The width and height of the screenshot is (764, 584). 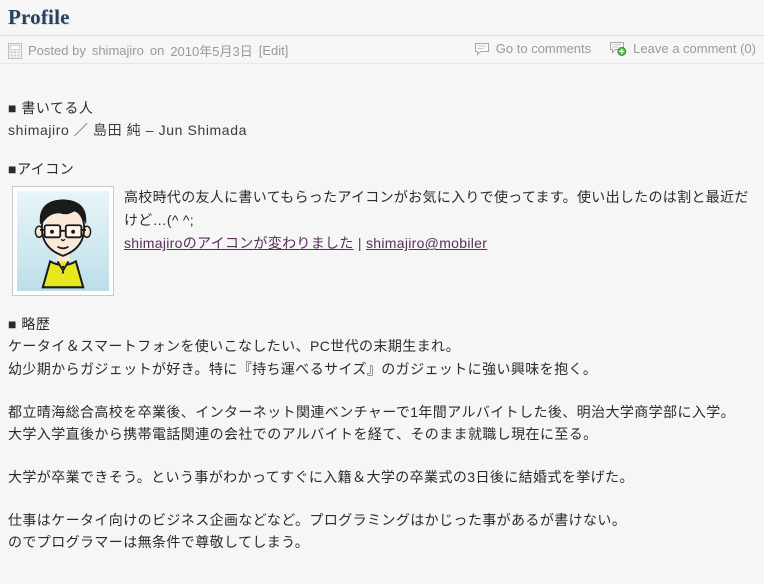 I want to click on bio-line: ケータイ＆スマートフォンを使いこなしたい、PC世代の末期生まれ。, so click(x=234, y=346).